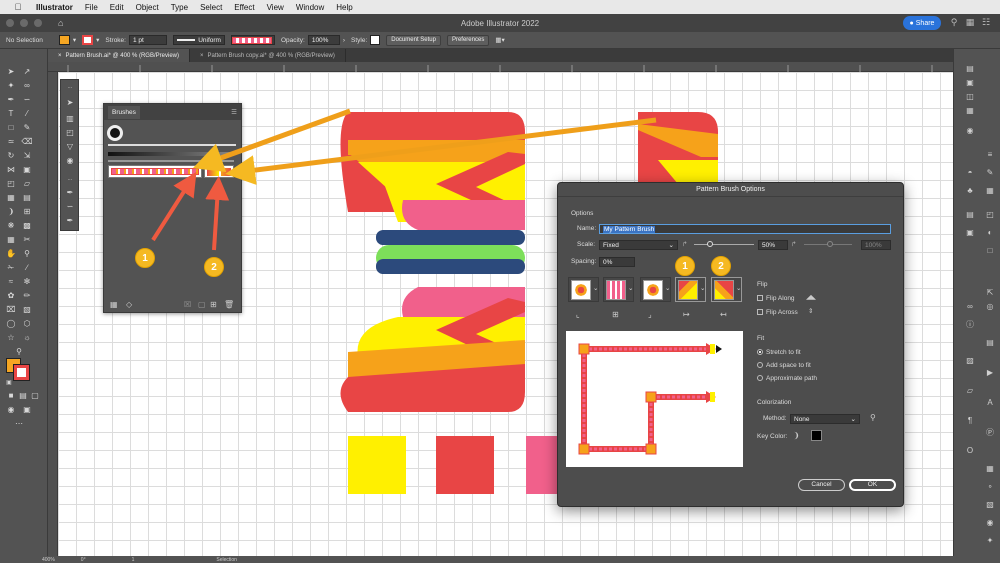 Image resolution: width=1000 pixels, height=563 pixels. What do you see at coordinates (217, 213) in the screenshot?
I see `red-arrow-end-tile` at bounding box center [217, 213].